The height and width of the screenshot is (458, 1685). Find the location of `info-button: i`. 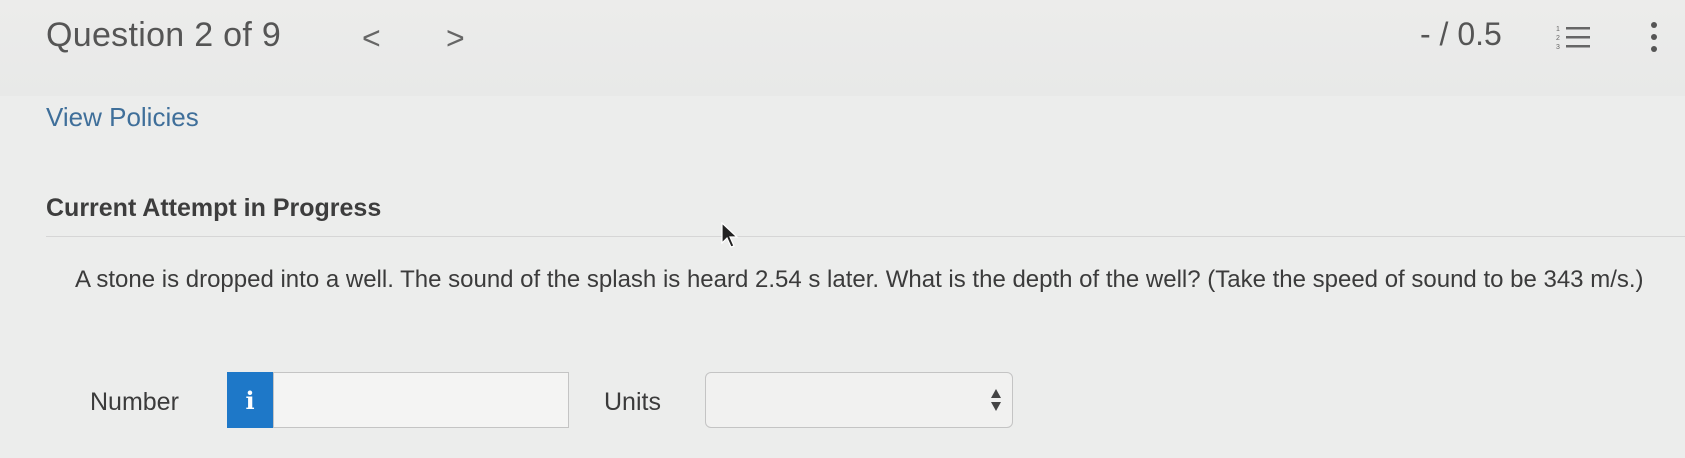

info-button: i is located at coordinates (250, 400).